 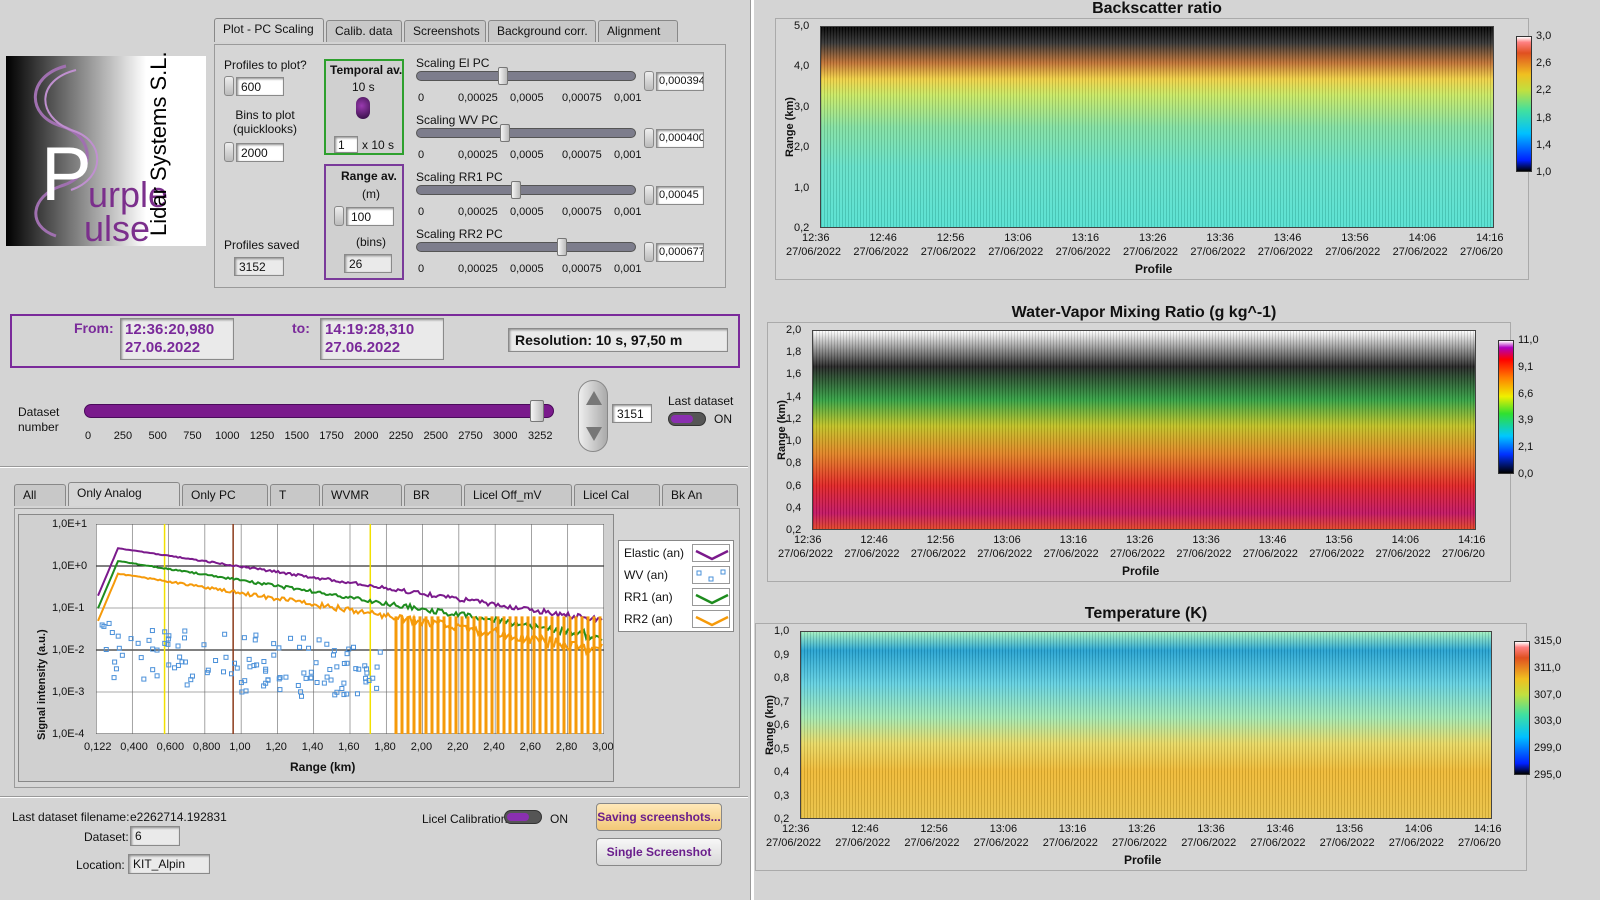 I want to click on scaling-label: Scaling El PC, so click(x=452, y=63).